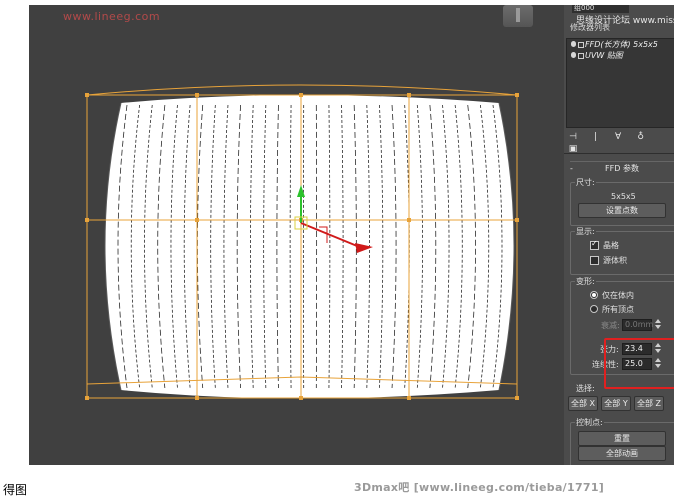 The image size is (674, 502). I want to click on pin-stack-icon: ⊣, so click(573, 137).